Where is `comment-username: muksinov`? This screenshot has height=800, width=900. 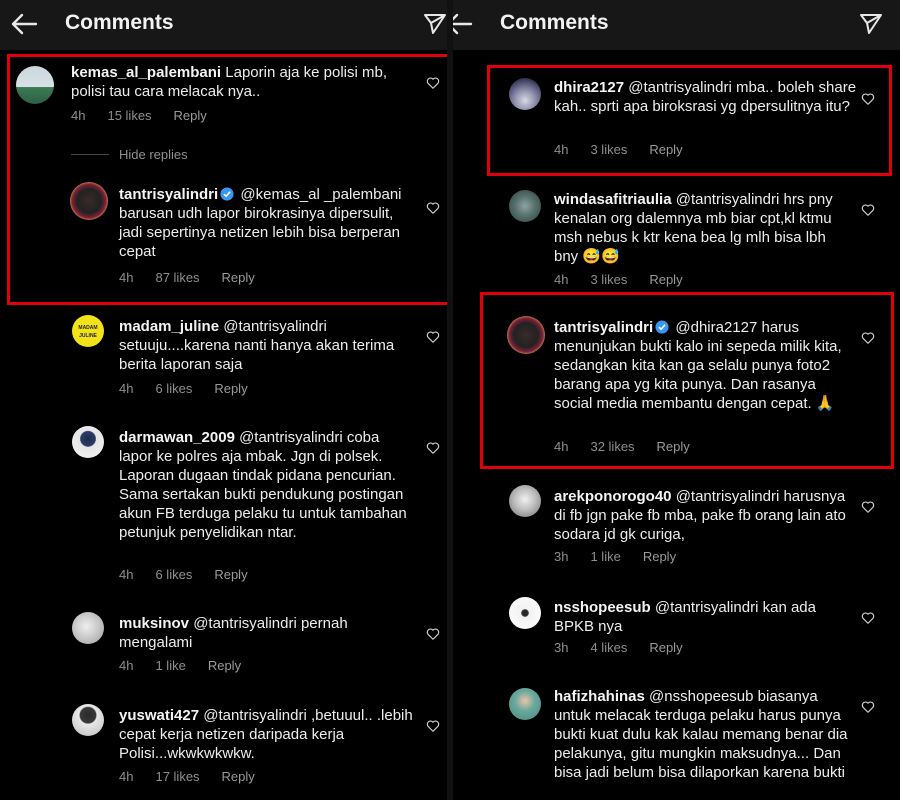 comment-username: muksinov is located at coordinates (154, 623).